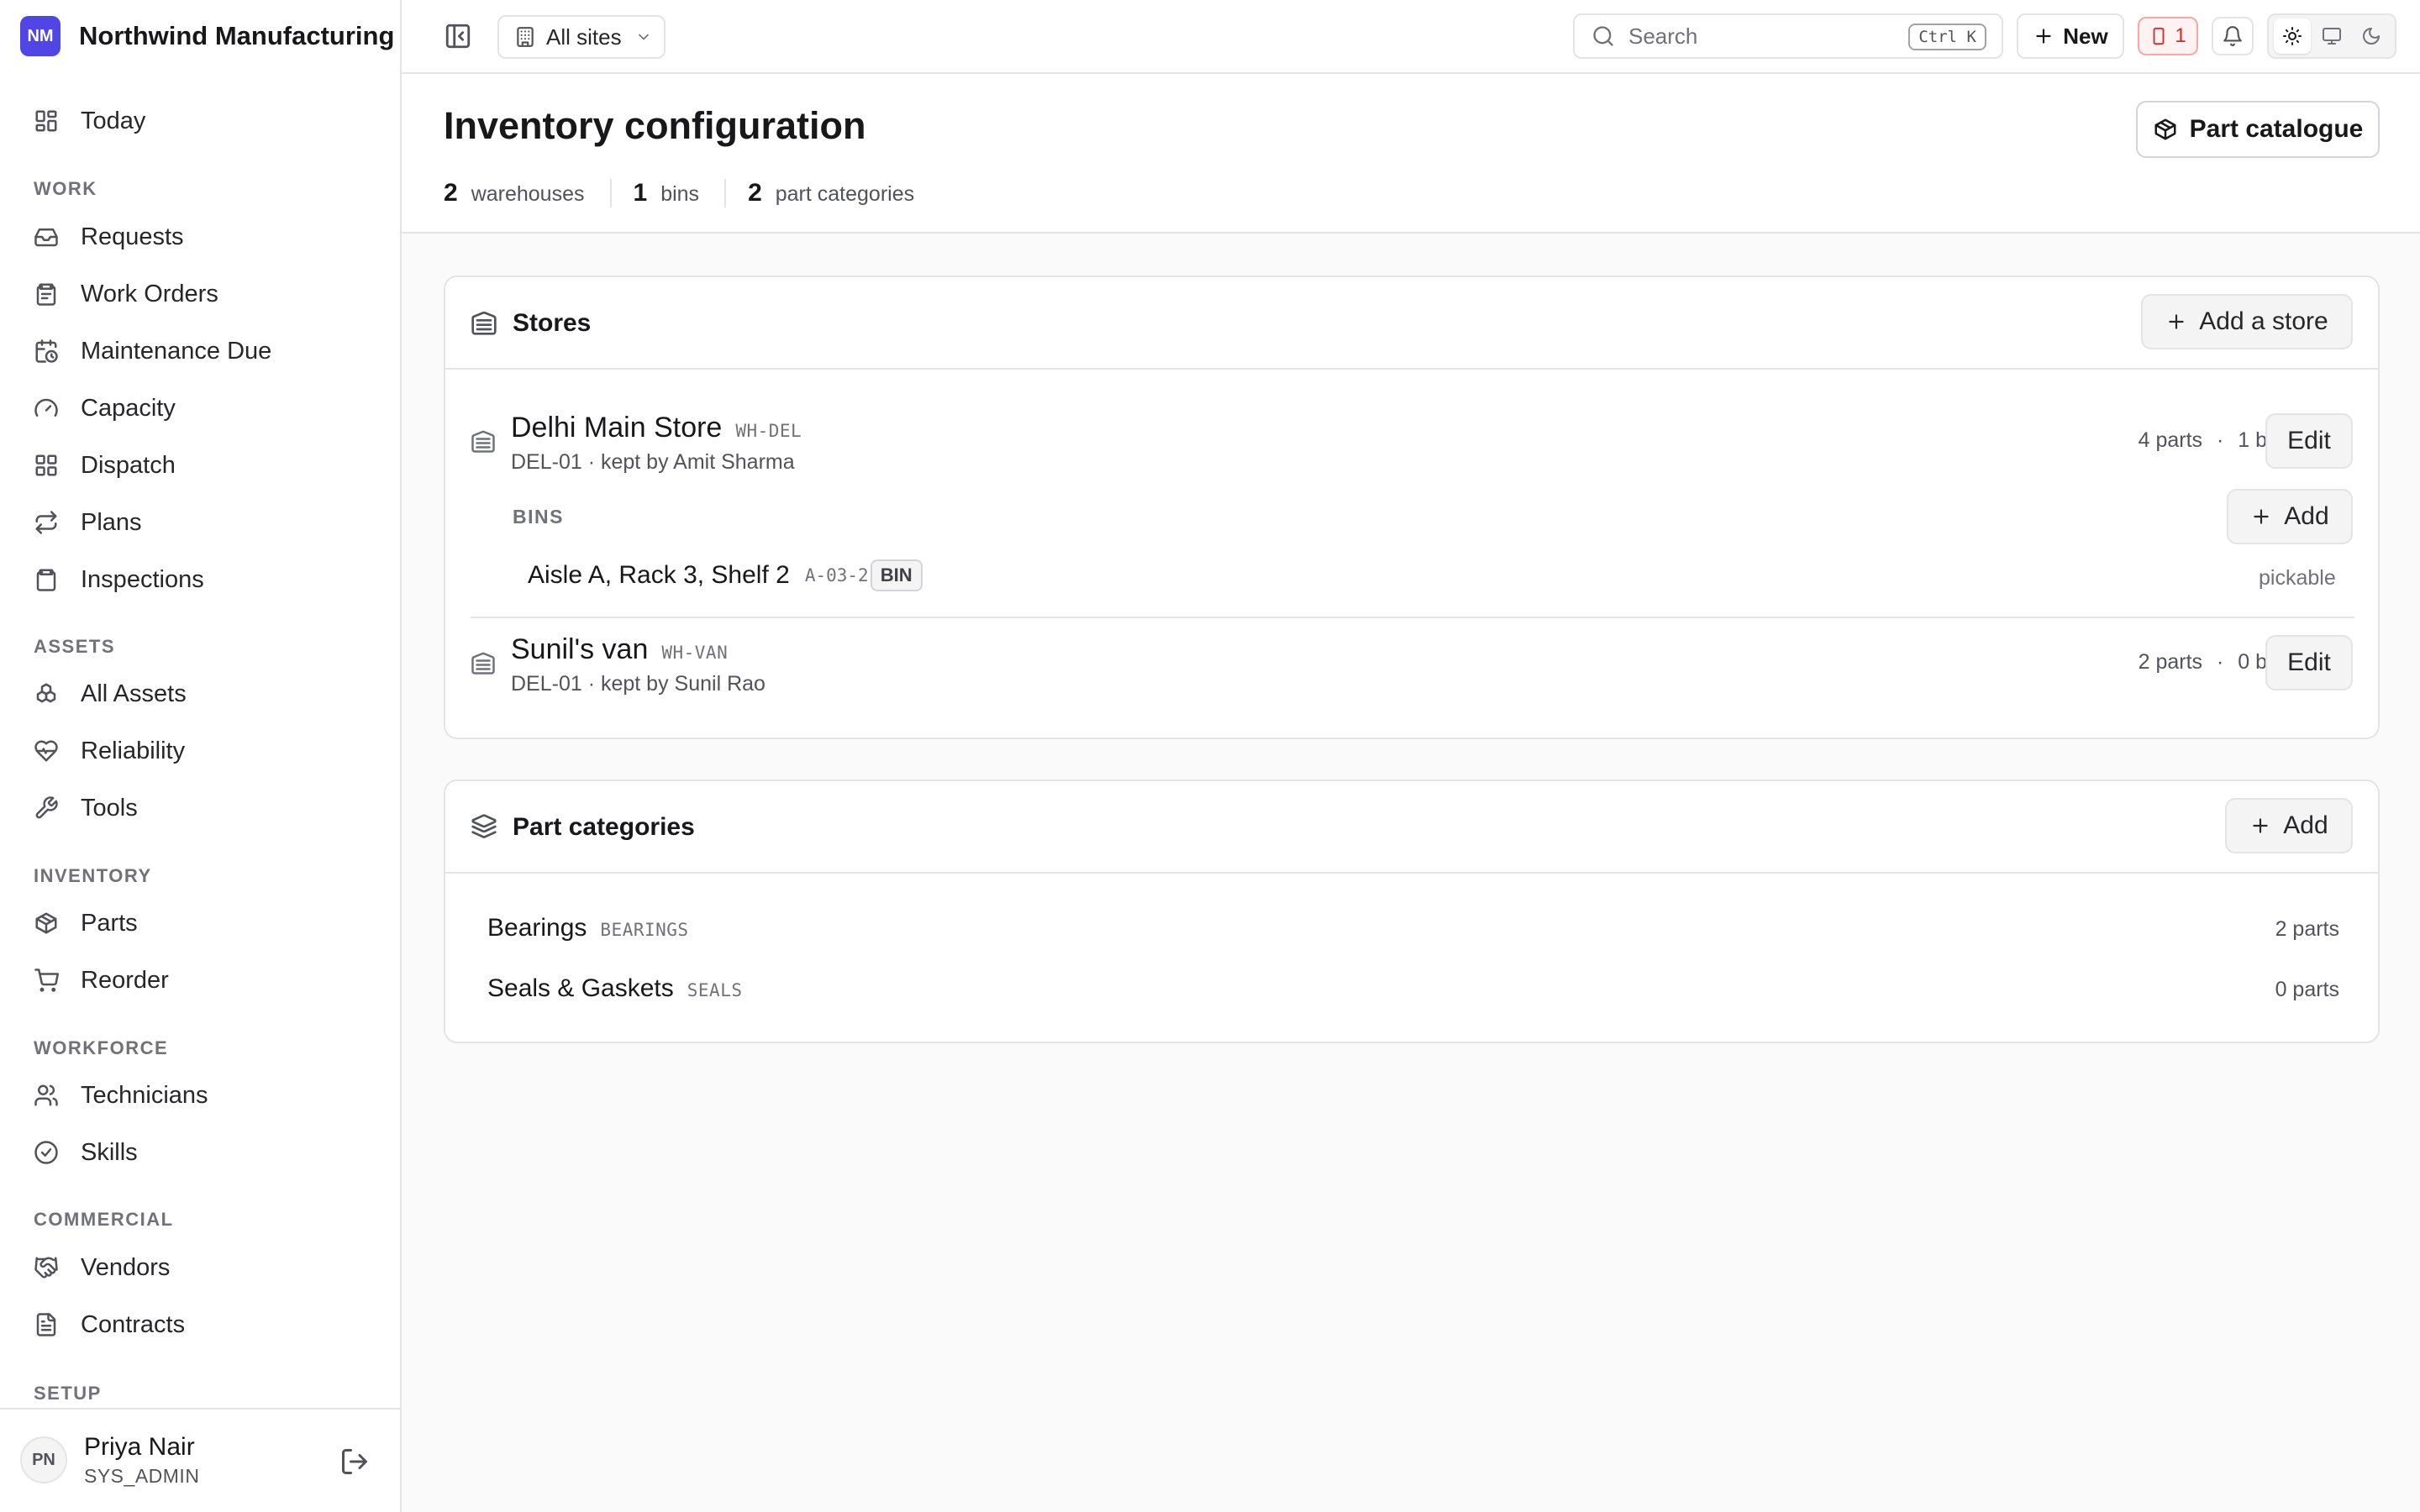 This screenshot has height=1512, width=2420. I want to click on sidebar-toggle-icon, so click(458, 36).